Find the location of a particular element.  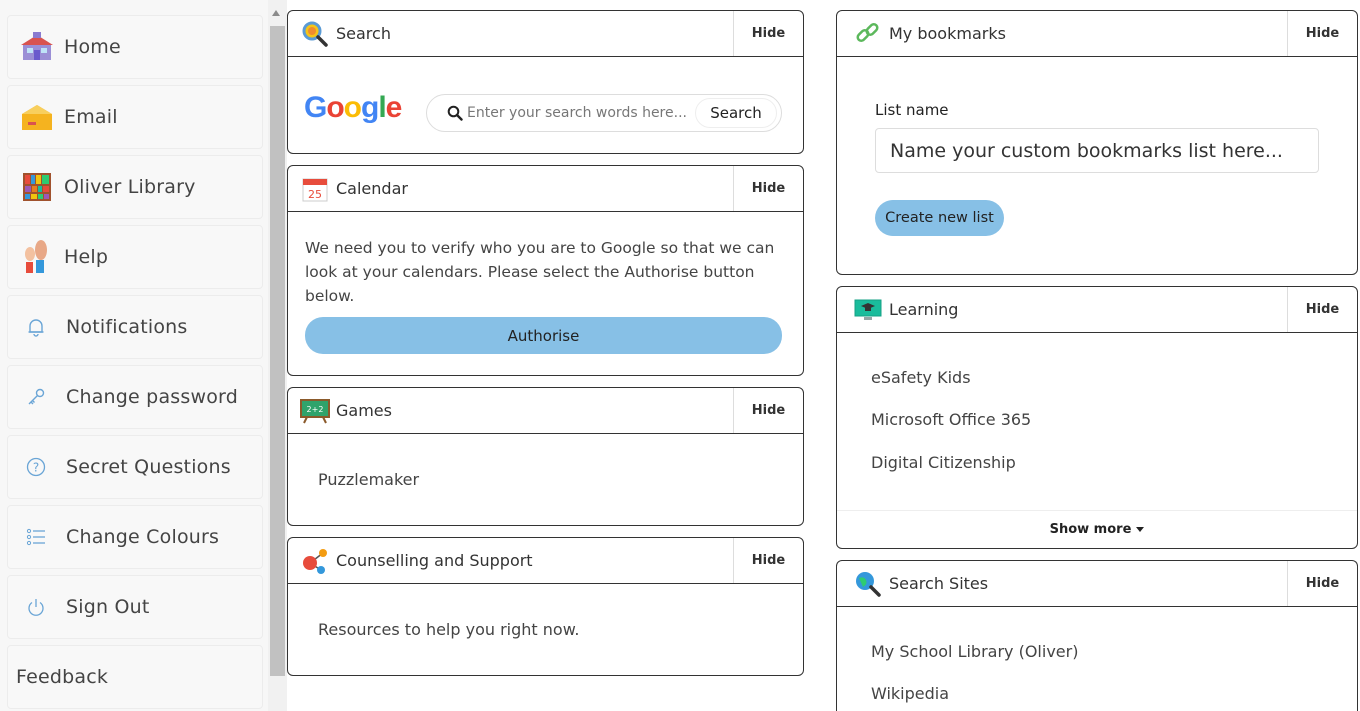

list-item: My School Library (Oliver) is located at coordinates (974, 651).